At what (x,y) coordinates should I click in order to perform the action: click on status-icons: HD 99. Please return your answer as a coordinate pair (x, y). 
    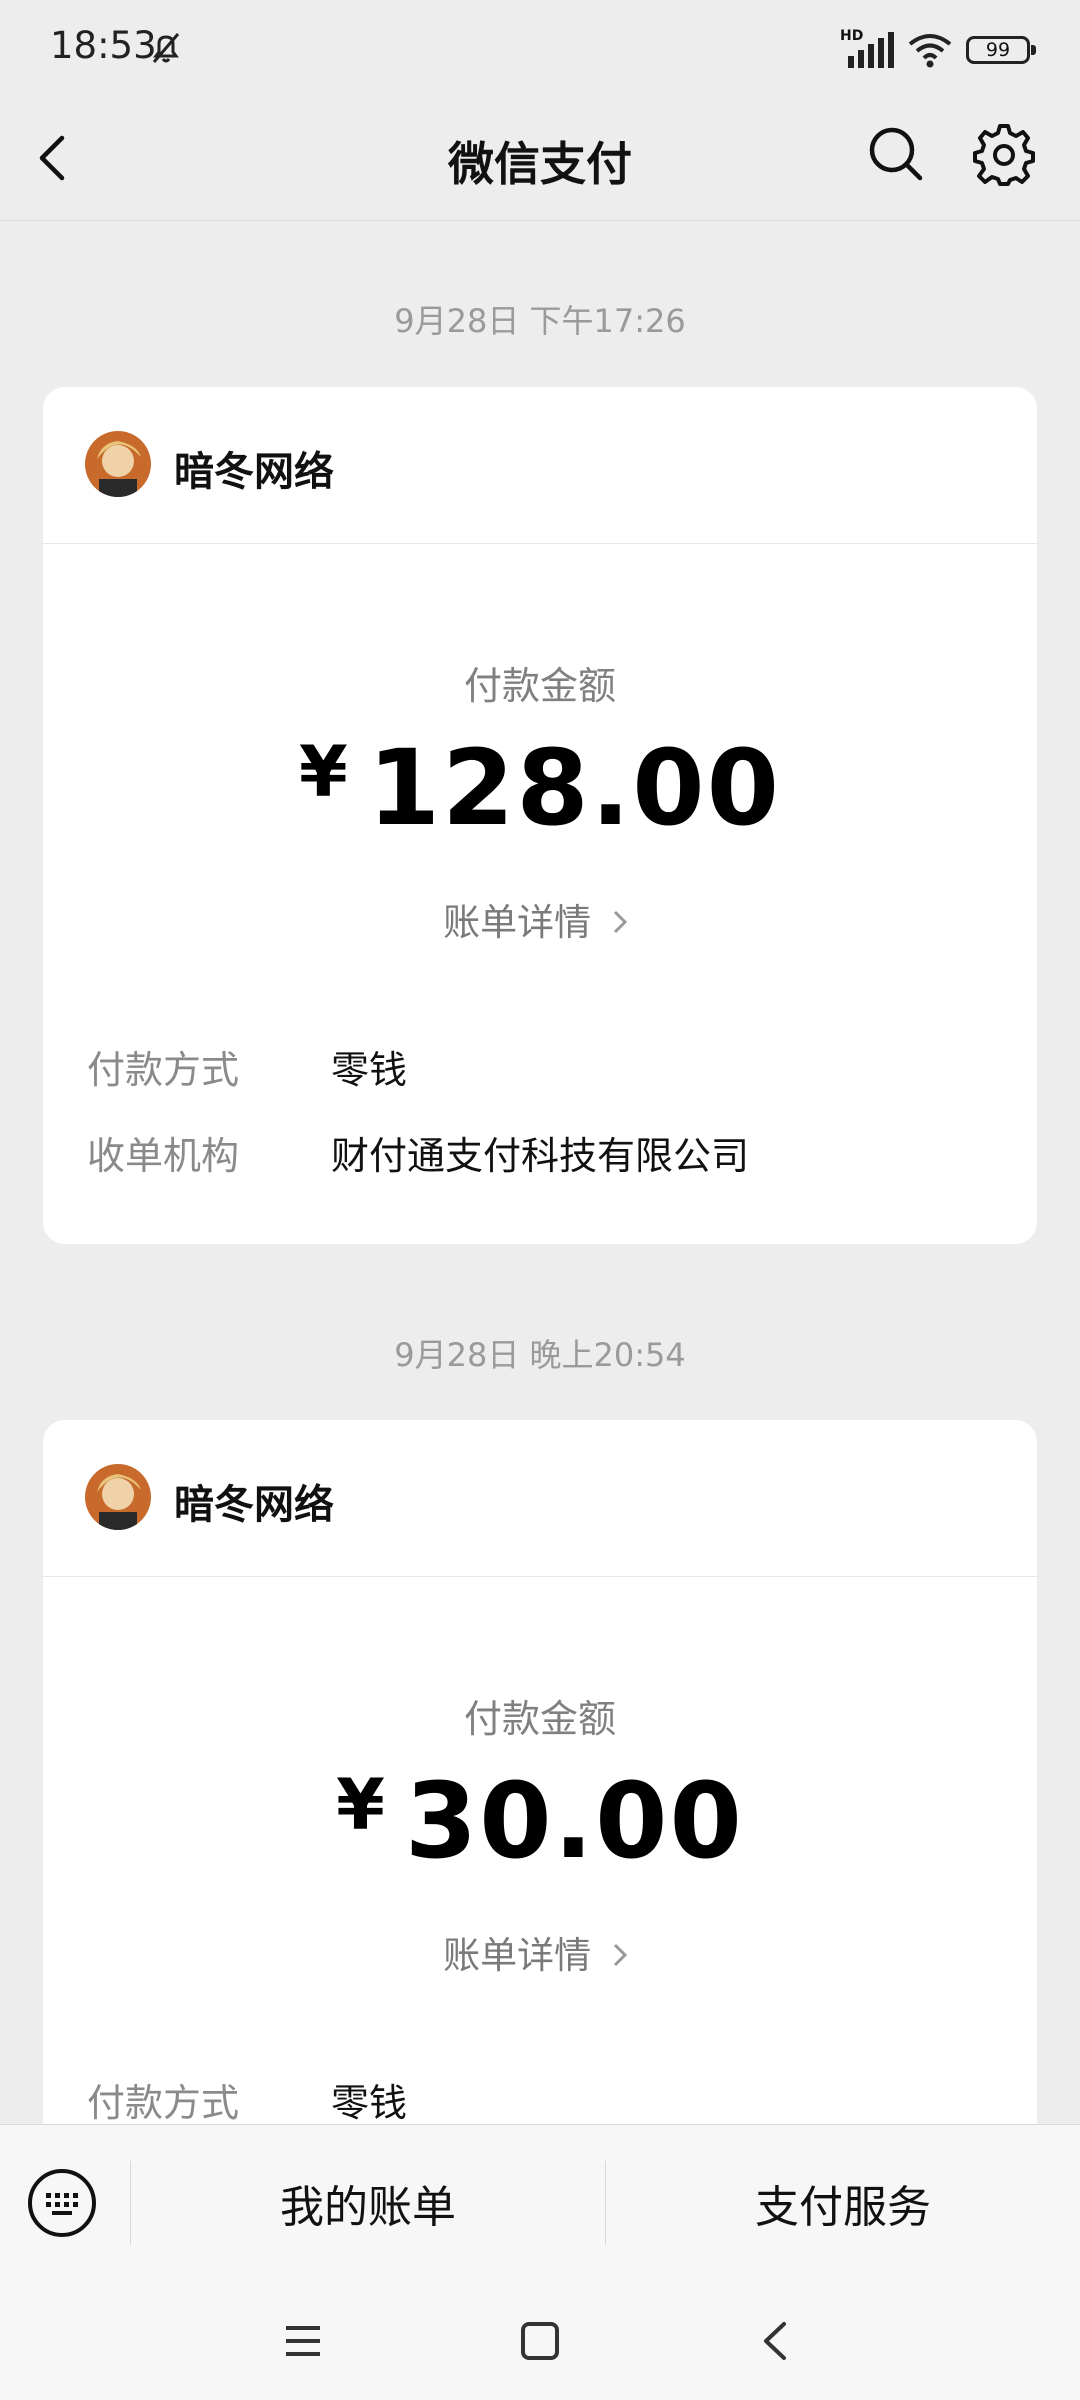
    Looking at the image, I should click on (938, 50).